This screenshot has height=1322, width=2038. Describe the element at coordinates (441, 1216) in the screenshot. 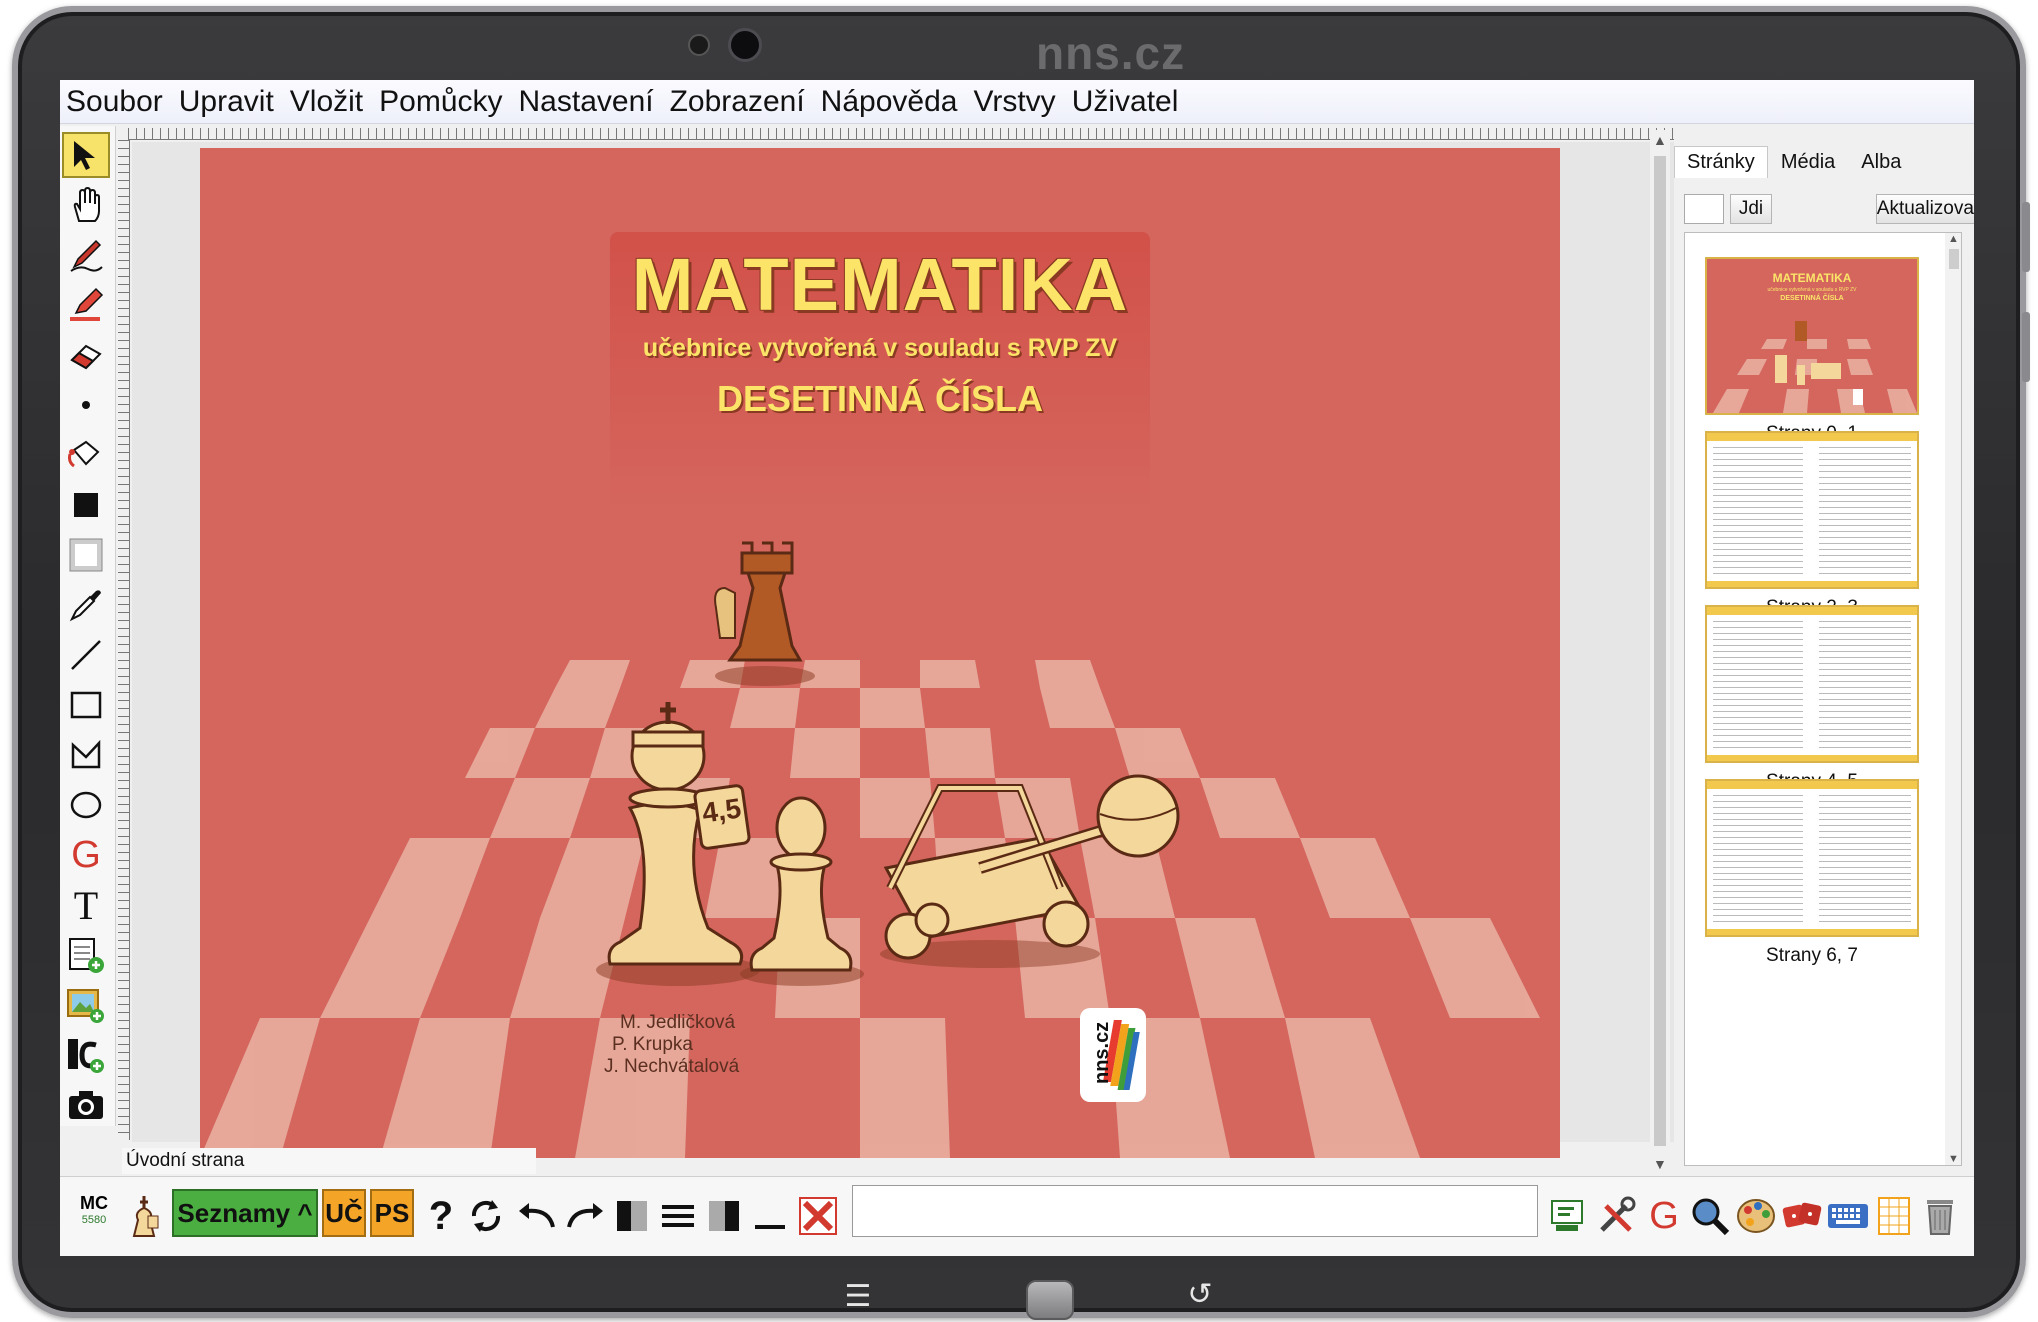

I see `help-icon: ?` at that location.